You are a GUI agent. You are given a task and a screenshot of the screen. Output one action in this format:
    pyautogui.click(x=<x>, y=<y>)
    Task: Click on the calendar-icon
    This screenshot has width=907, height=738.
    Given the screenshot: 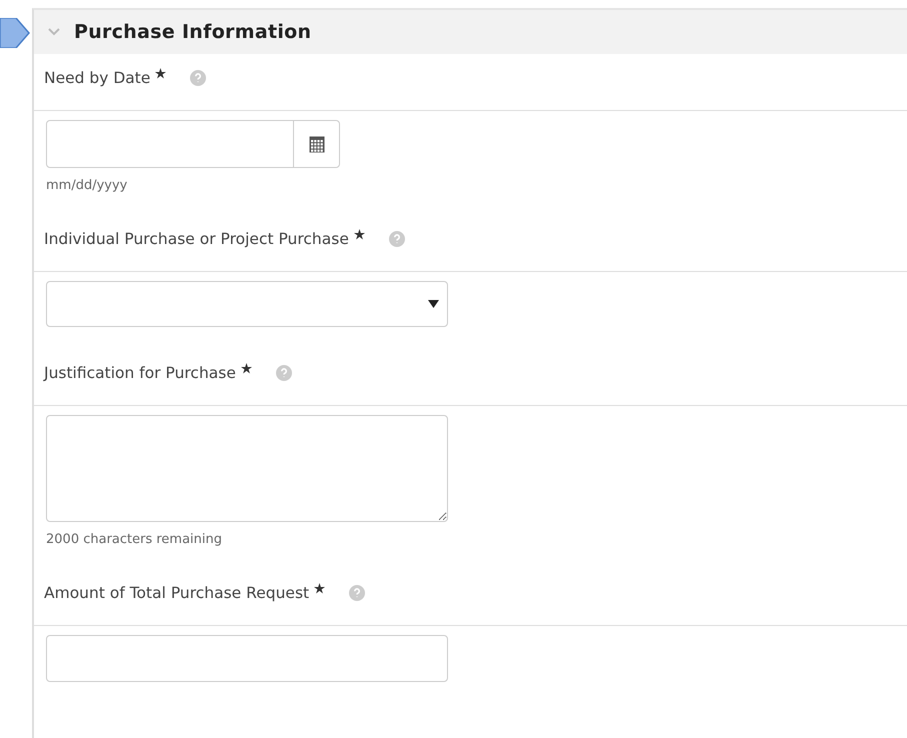 What is the action you would take?
    pyautogui.click(x=316, y=144)
    